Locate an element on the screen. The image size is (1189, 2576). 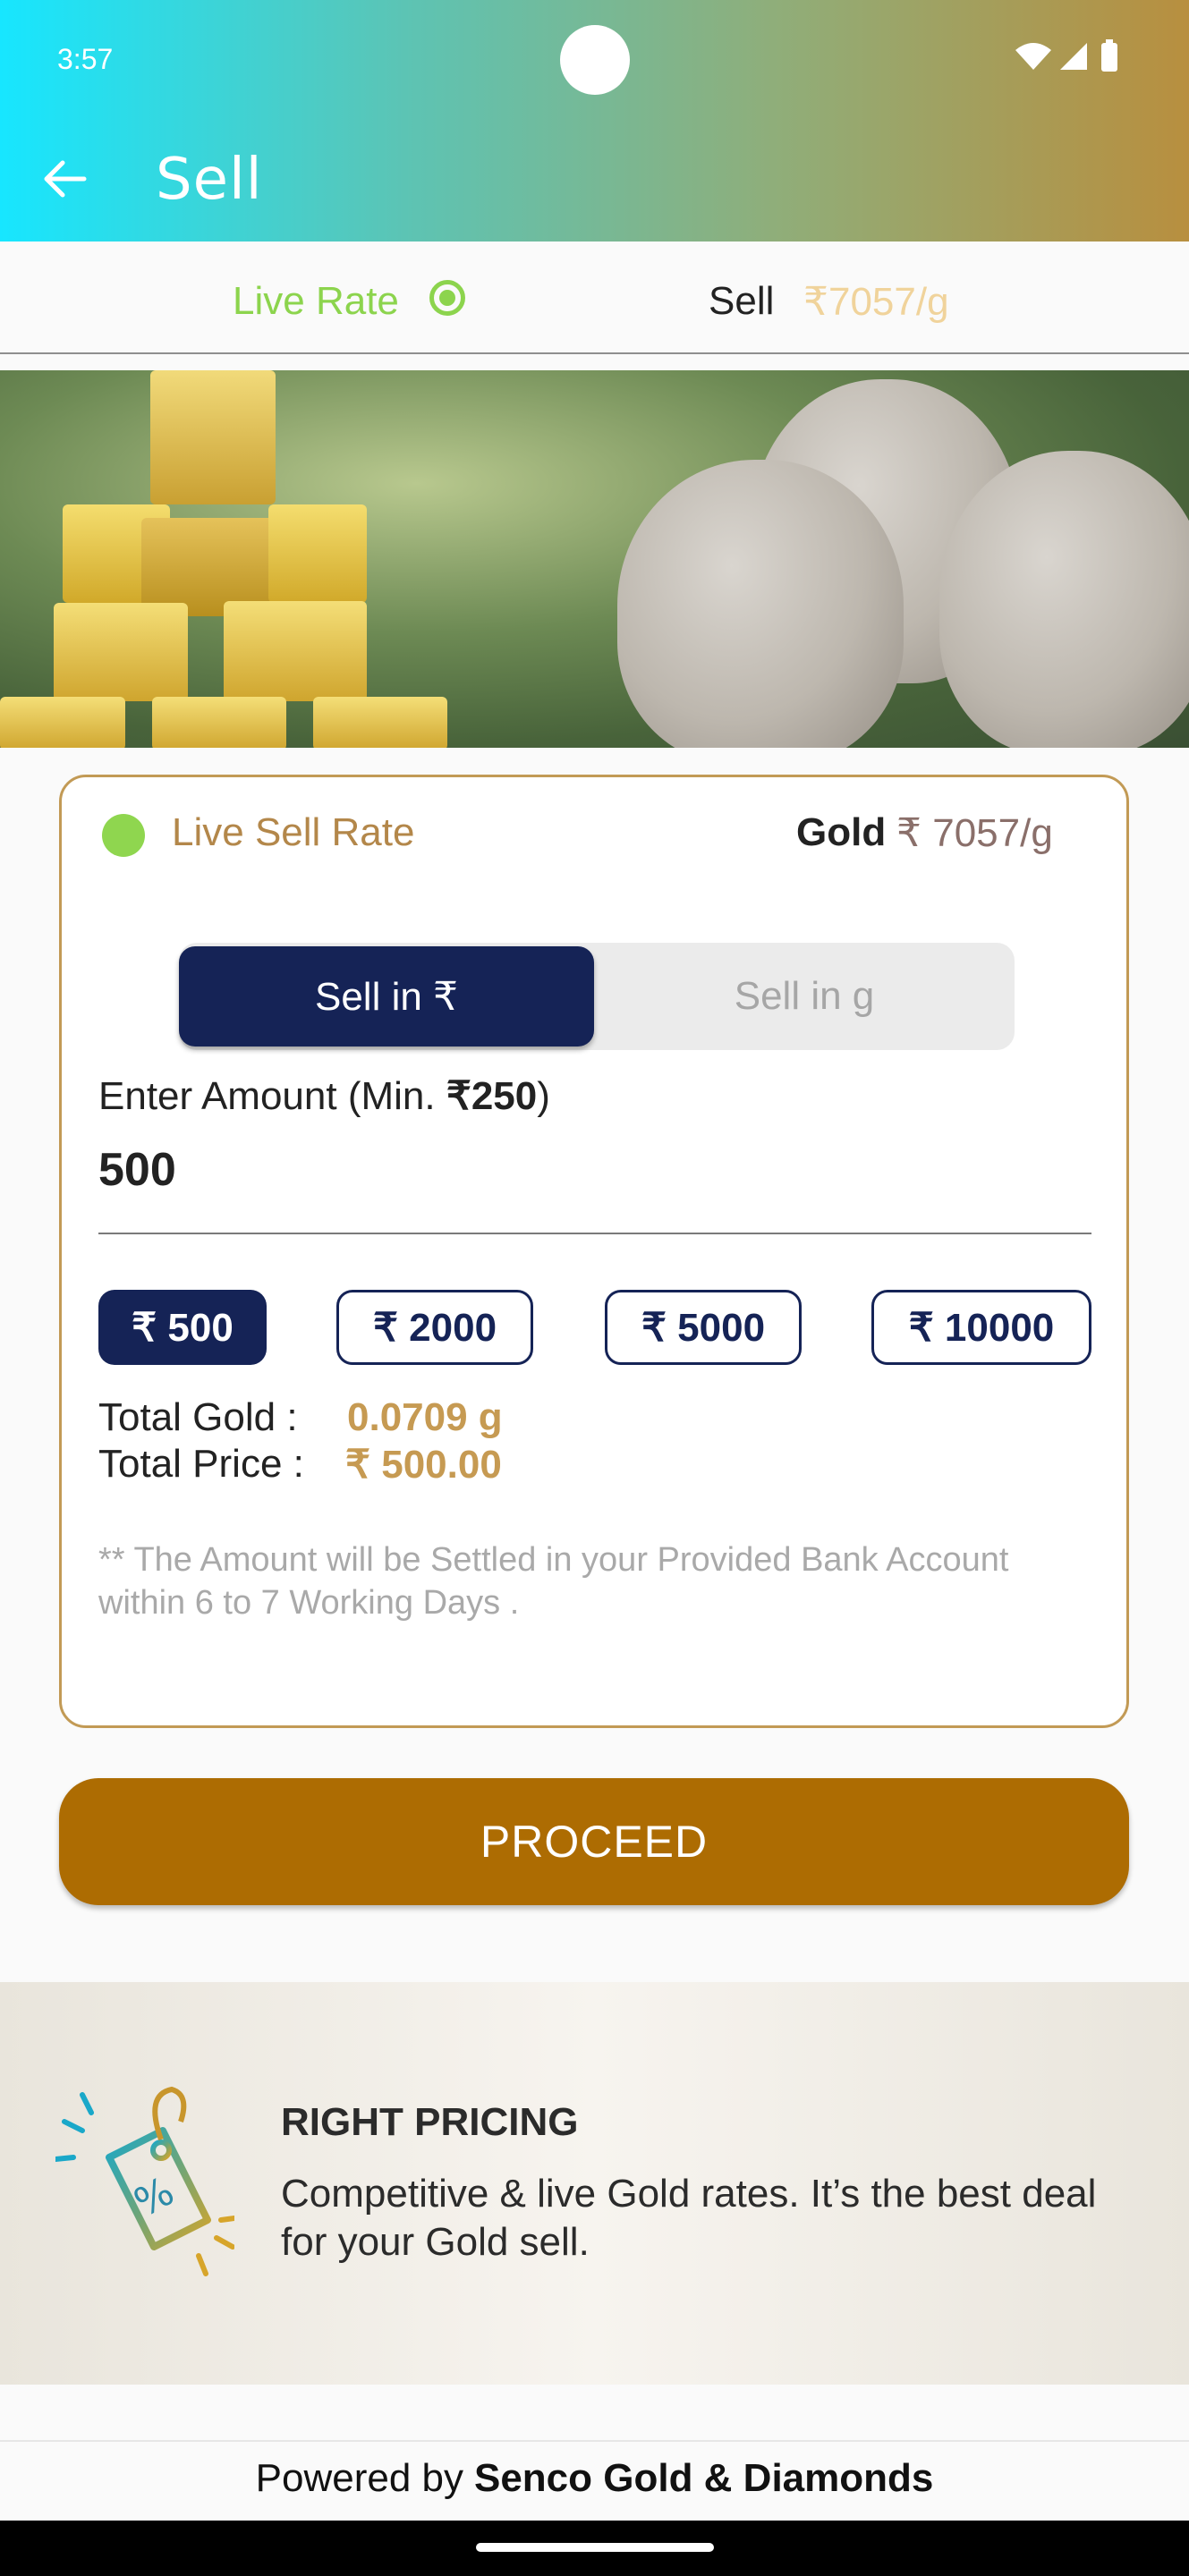
amount-chip-2000: ₹ 2000 is located at coordinates (434, 1327).